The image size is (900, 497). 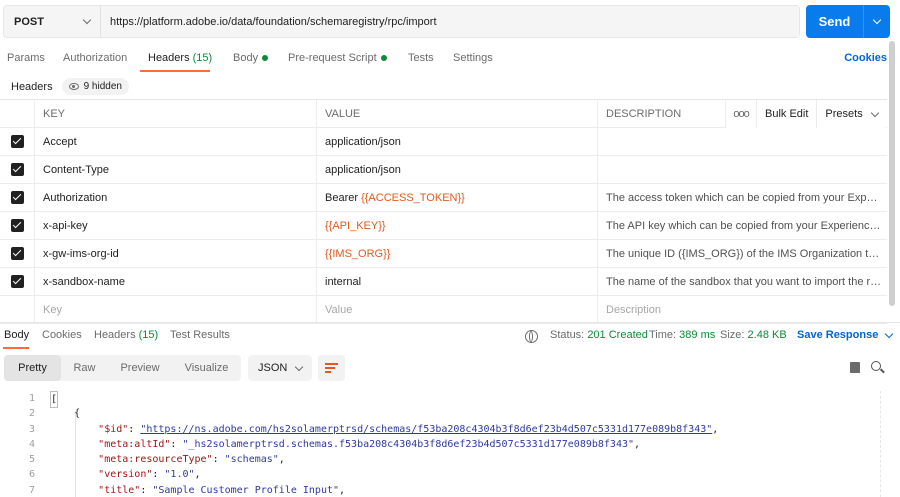 What do you see at coordinates (742, 309) in the screenshot?
I see `new-description-input: Description` at bounding box center [742, 309].